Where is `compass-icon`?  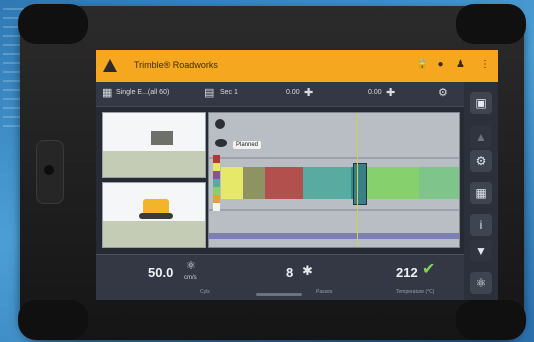
compass-icon is located at coordinates (220, 124).